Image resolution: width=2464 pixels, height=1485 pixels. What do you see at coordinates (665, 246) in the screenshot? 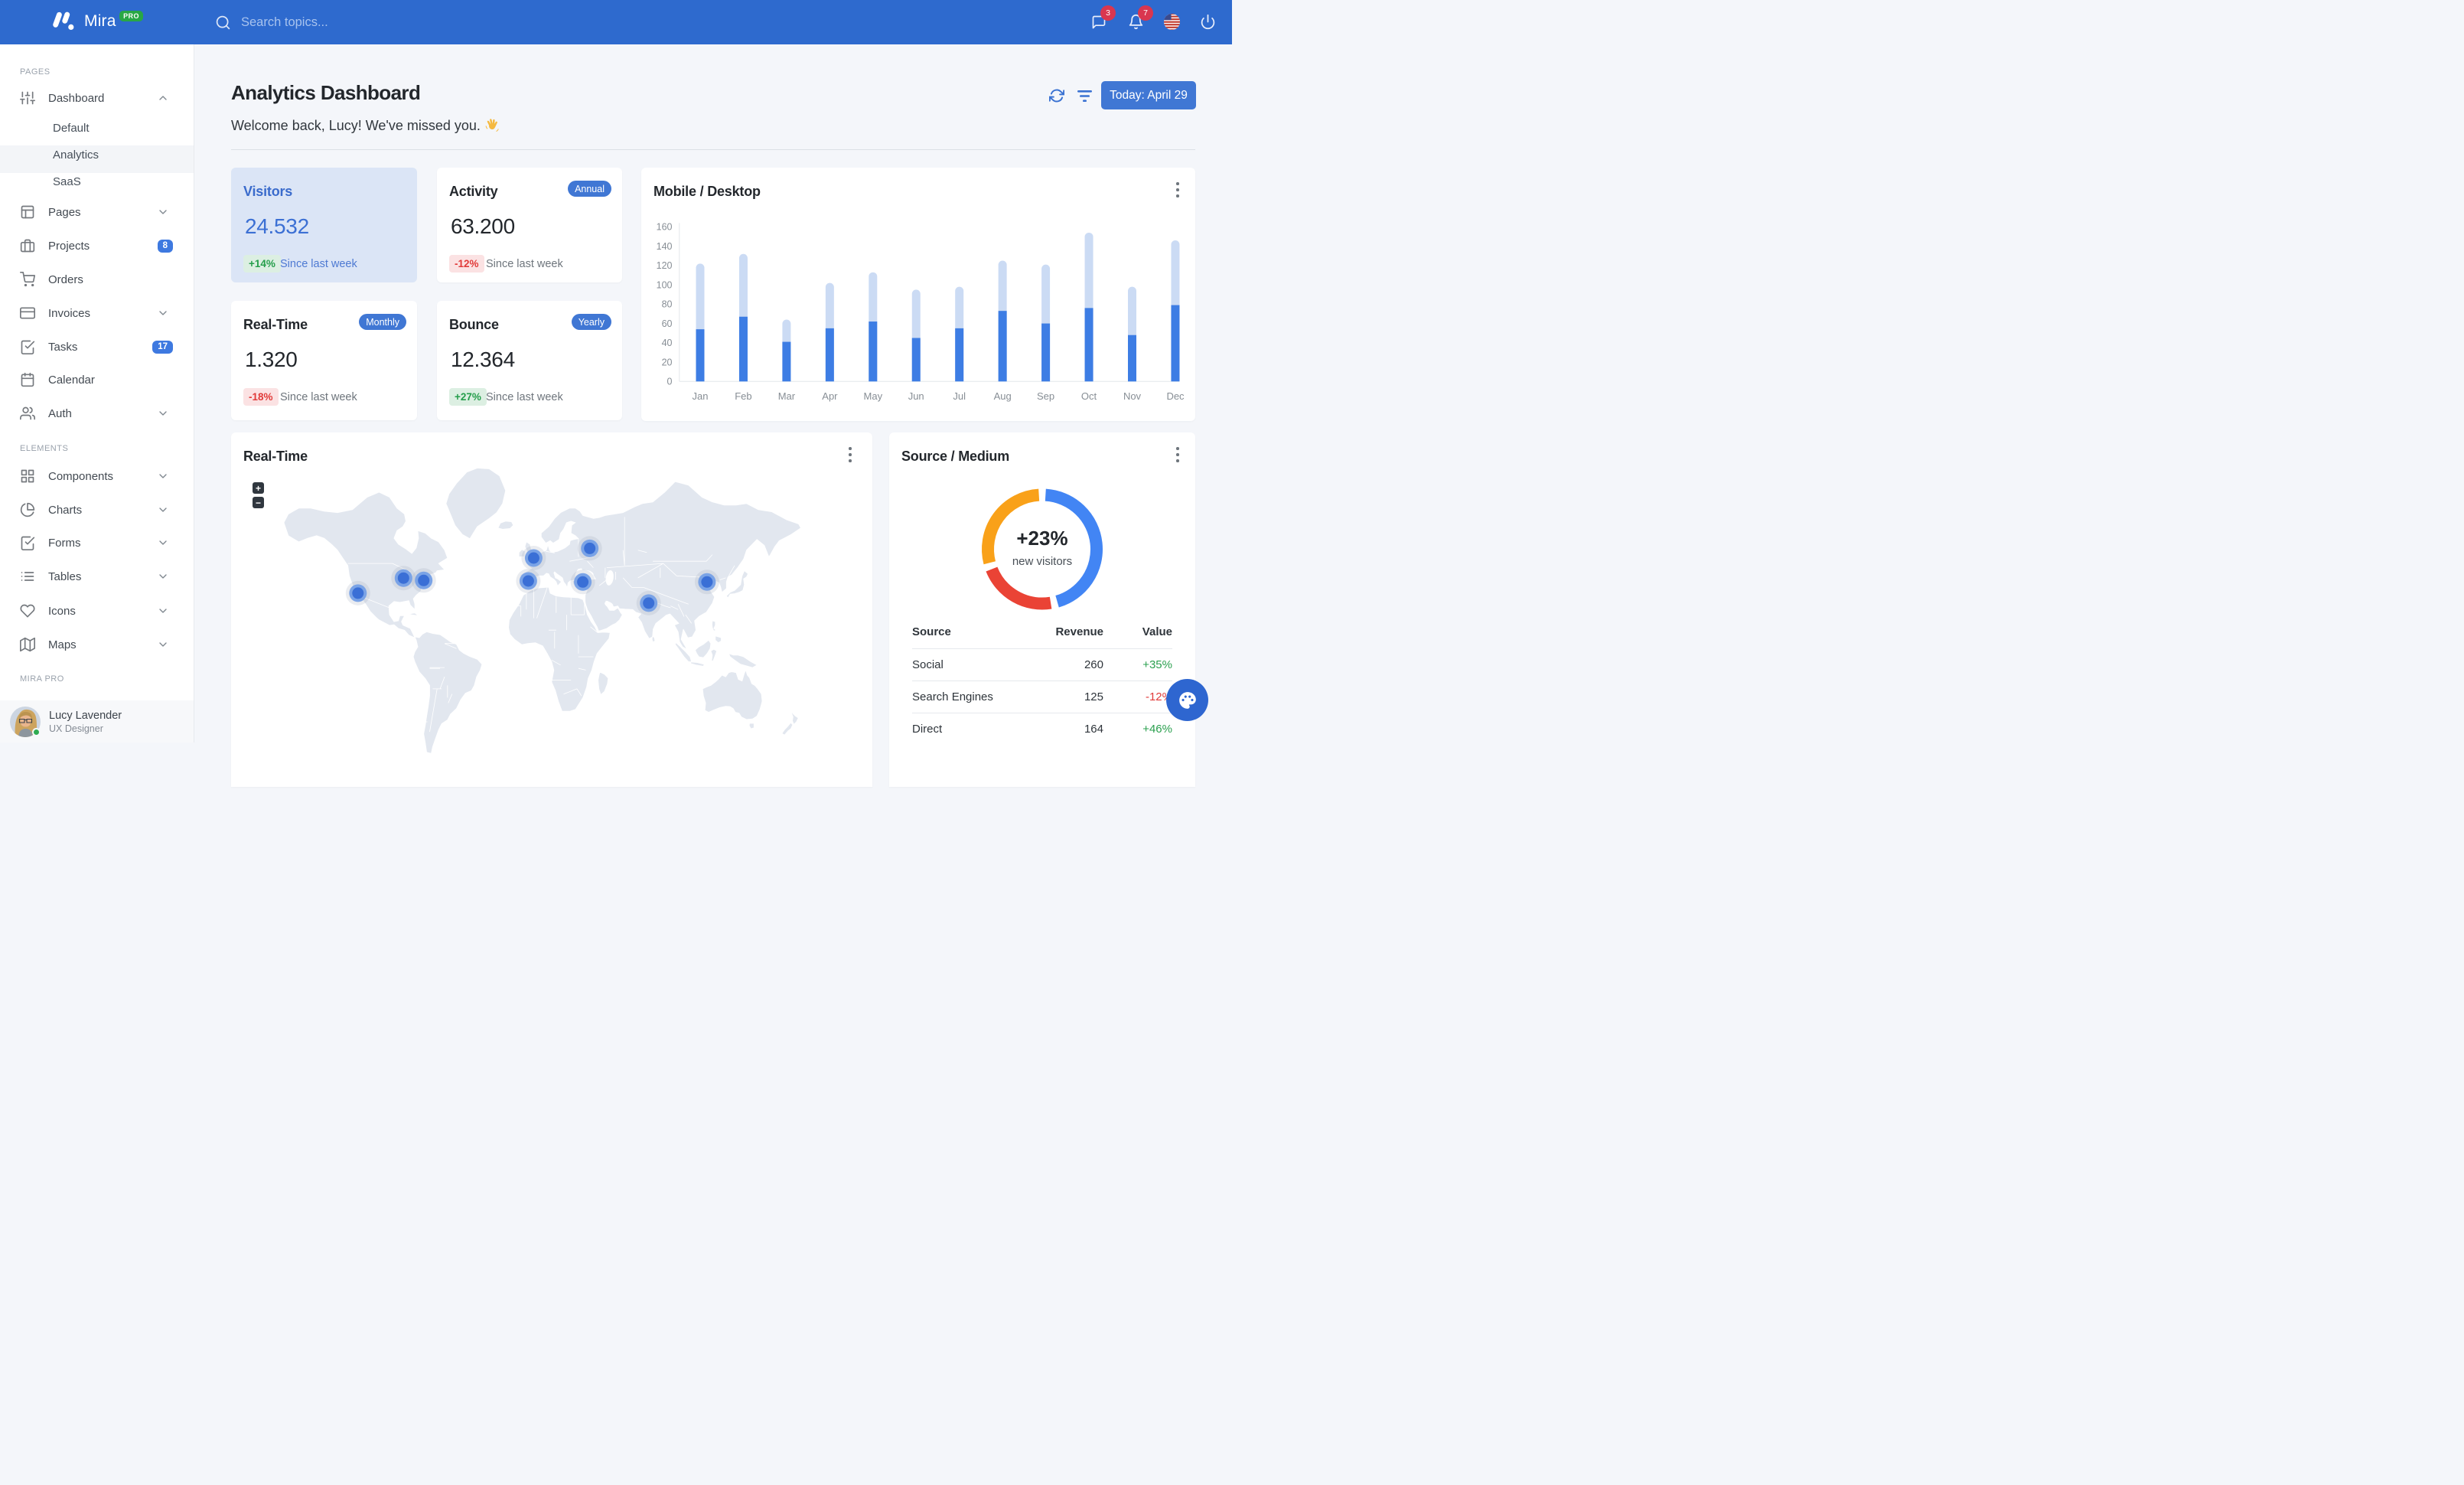
I see `svg-text: 140` at bounding box center [665, 246].